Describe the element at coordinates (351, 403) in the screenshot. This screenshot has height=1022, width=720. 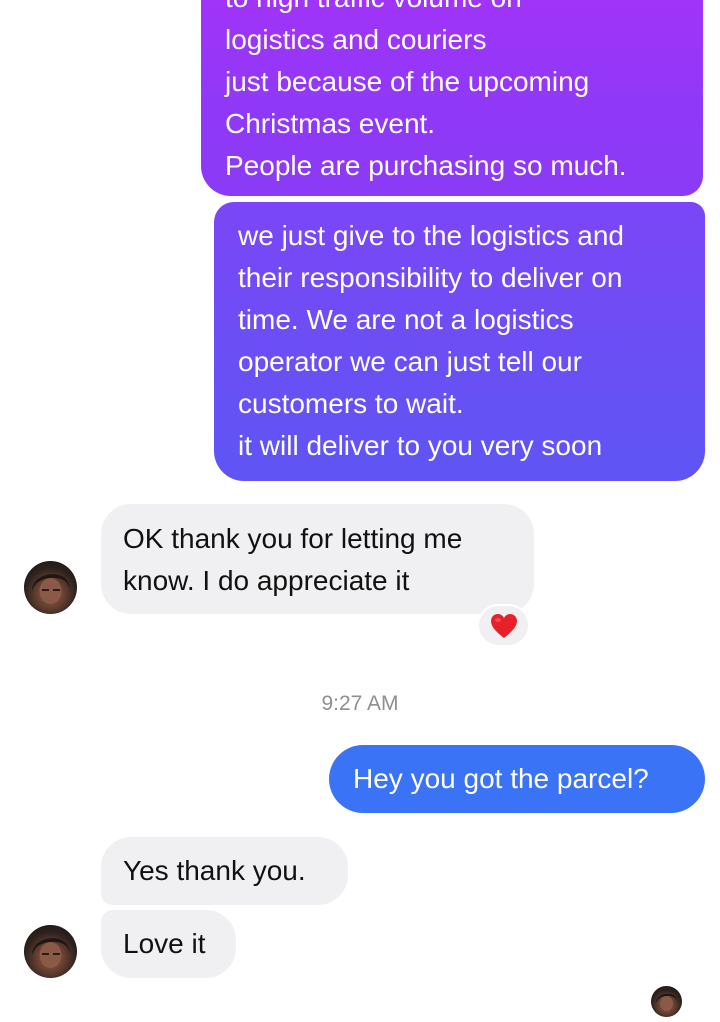
I see `message-line: customers to wait.` at that location.